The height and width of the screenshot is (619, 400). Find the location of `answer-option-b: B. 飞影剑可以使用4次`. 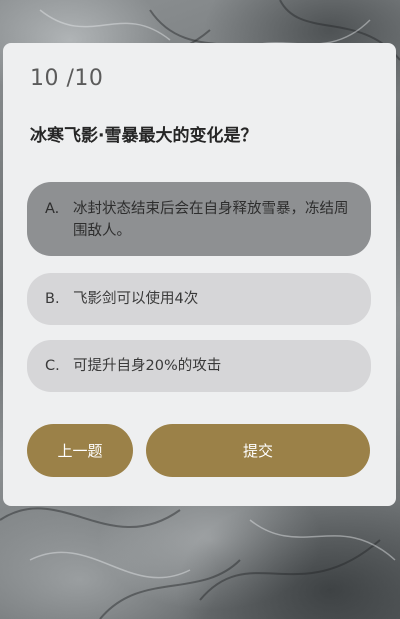

answer-option-b: B. 飞影剑可以使用4次 is located at coordinates (199, 299).